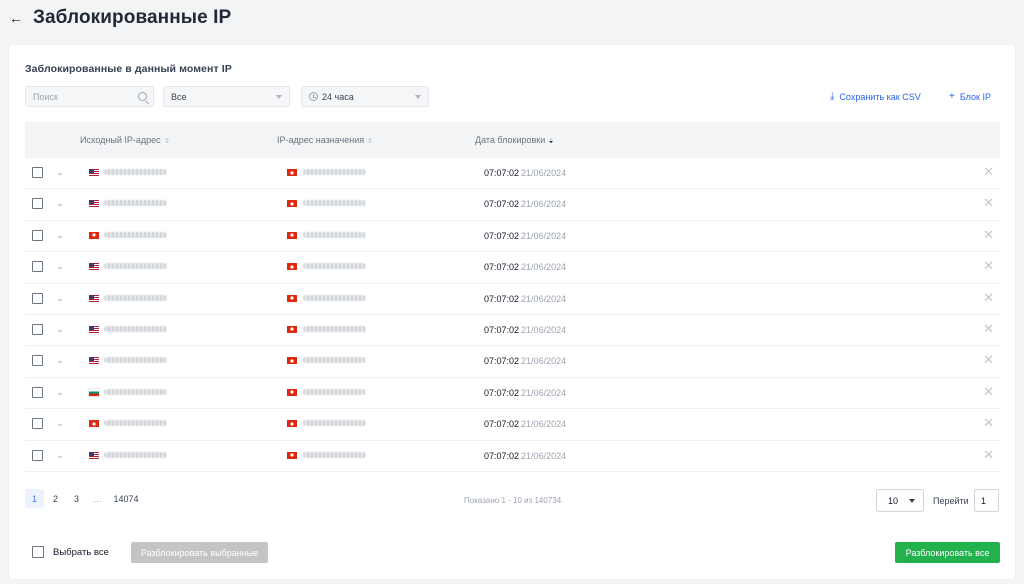  I want to click on period-select: 24 часа, so click(365, 96).